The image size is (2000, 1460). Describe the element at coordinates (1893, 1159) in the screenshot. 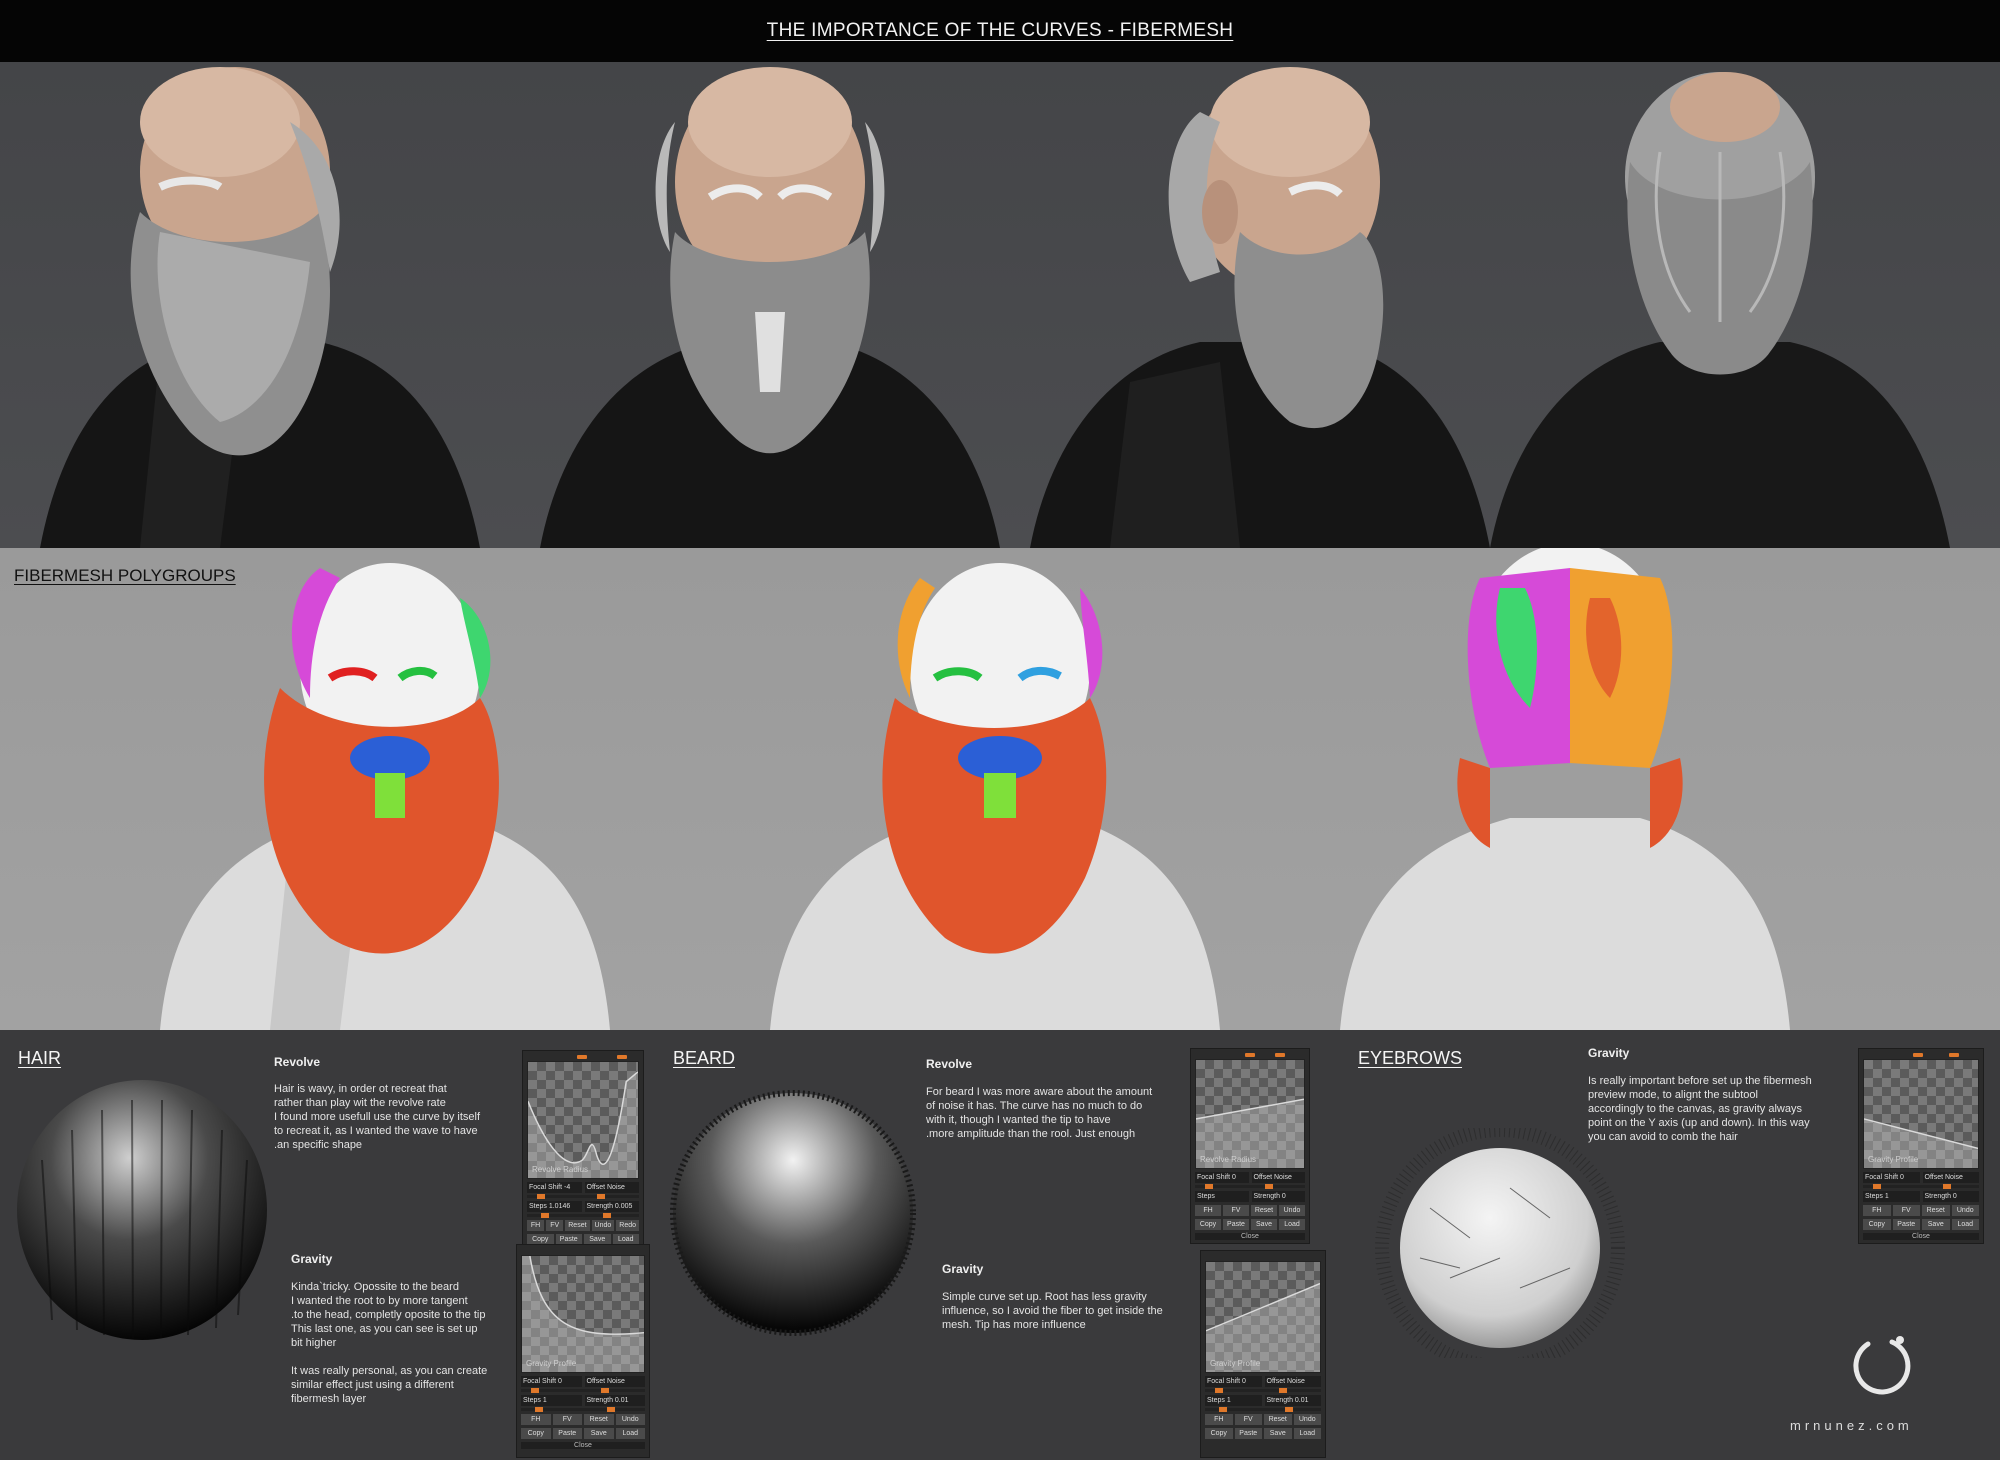

I see `eyebrow-gravity-graph-name: Gravity Profile` at that location.